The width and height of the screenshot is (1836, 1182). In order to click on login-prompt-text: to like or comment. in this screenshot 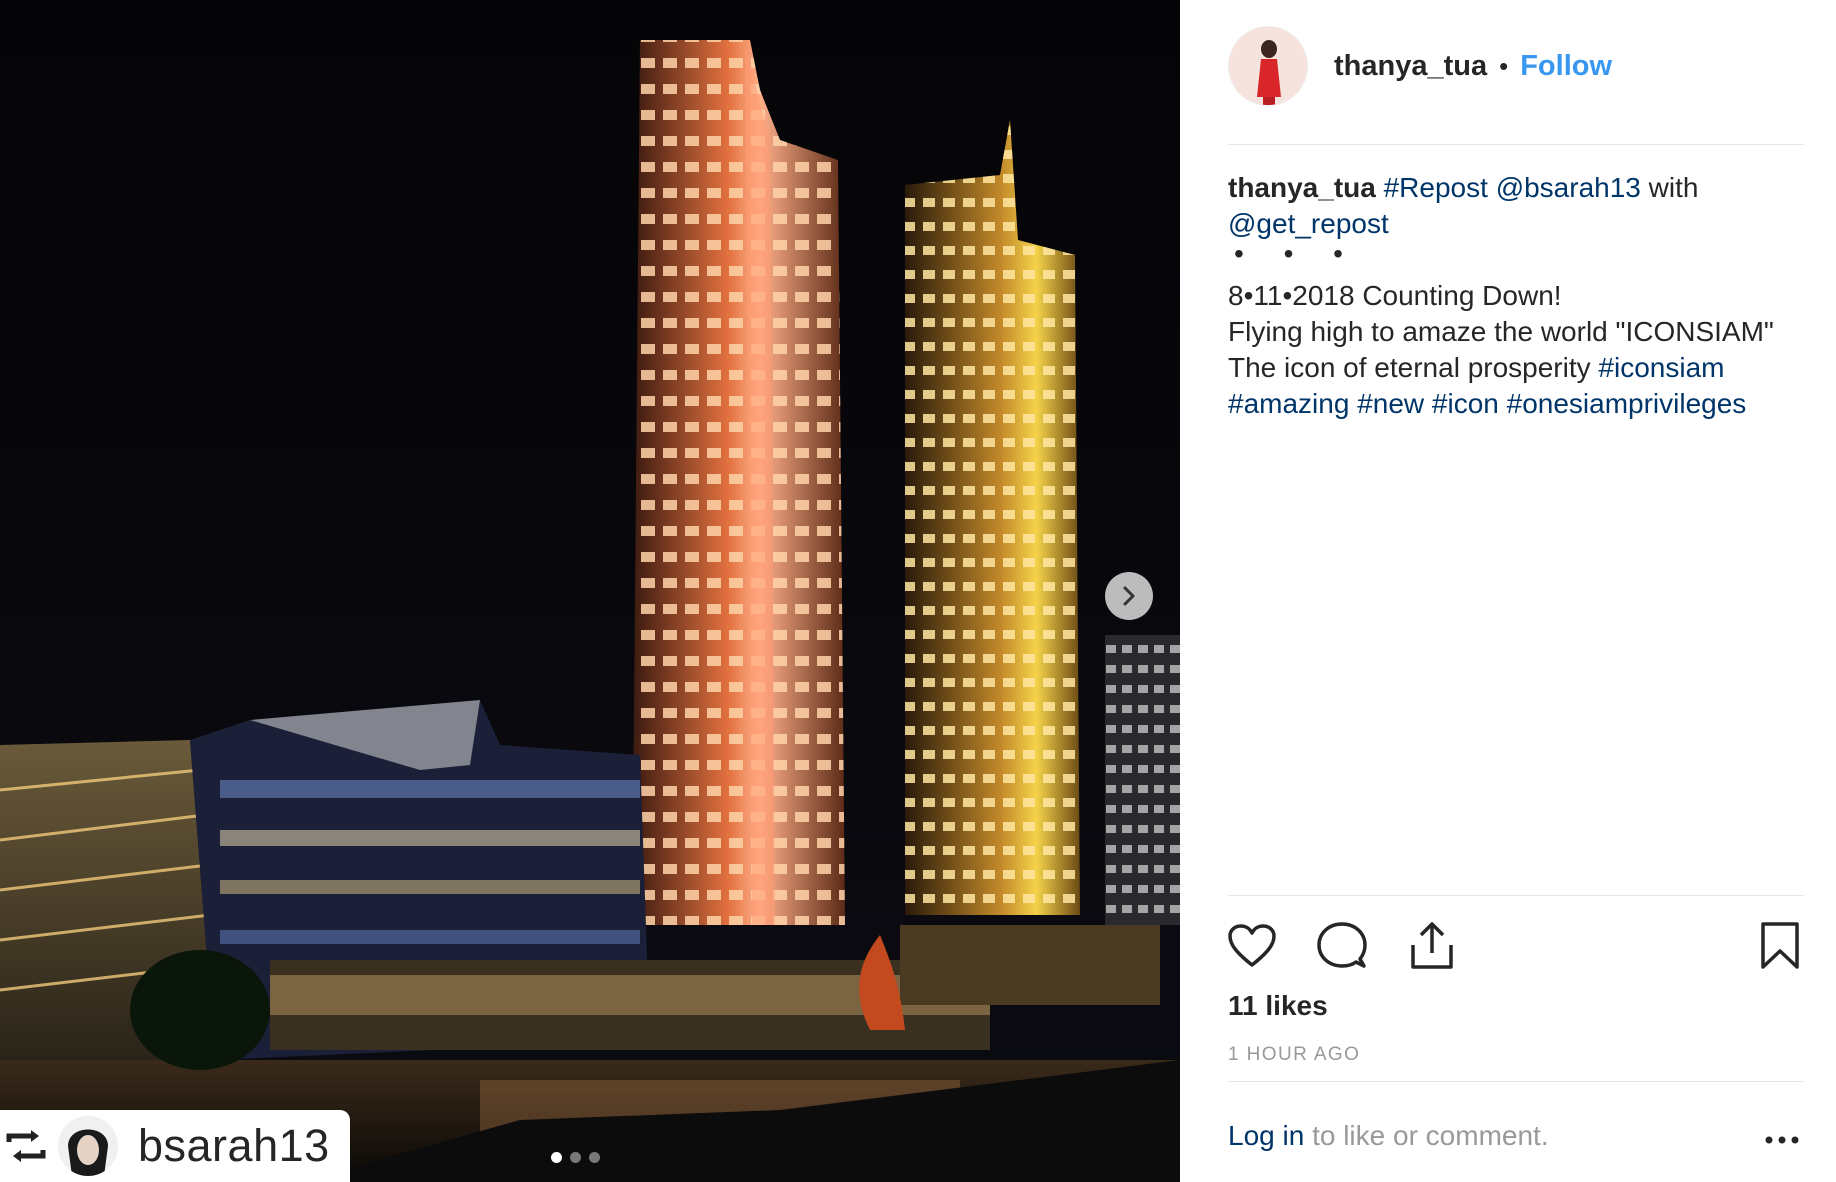, I will do `click(1426, 1135)`.